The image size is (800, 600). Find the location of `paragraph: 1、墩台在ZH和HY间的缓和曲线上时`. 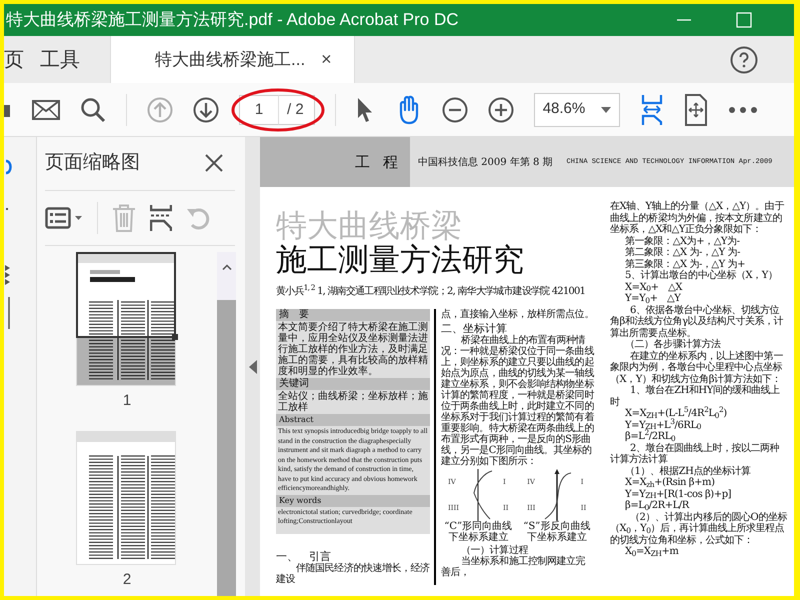

paragraph: 1、墩台在ZH和HY间的缓和曲线上时 is located at coordinates (695, 396).